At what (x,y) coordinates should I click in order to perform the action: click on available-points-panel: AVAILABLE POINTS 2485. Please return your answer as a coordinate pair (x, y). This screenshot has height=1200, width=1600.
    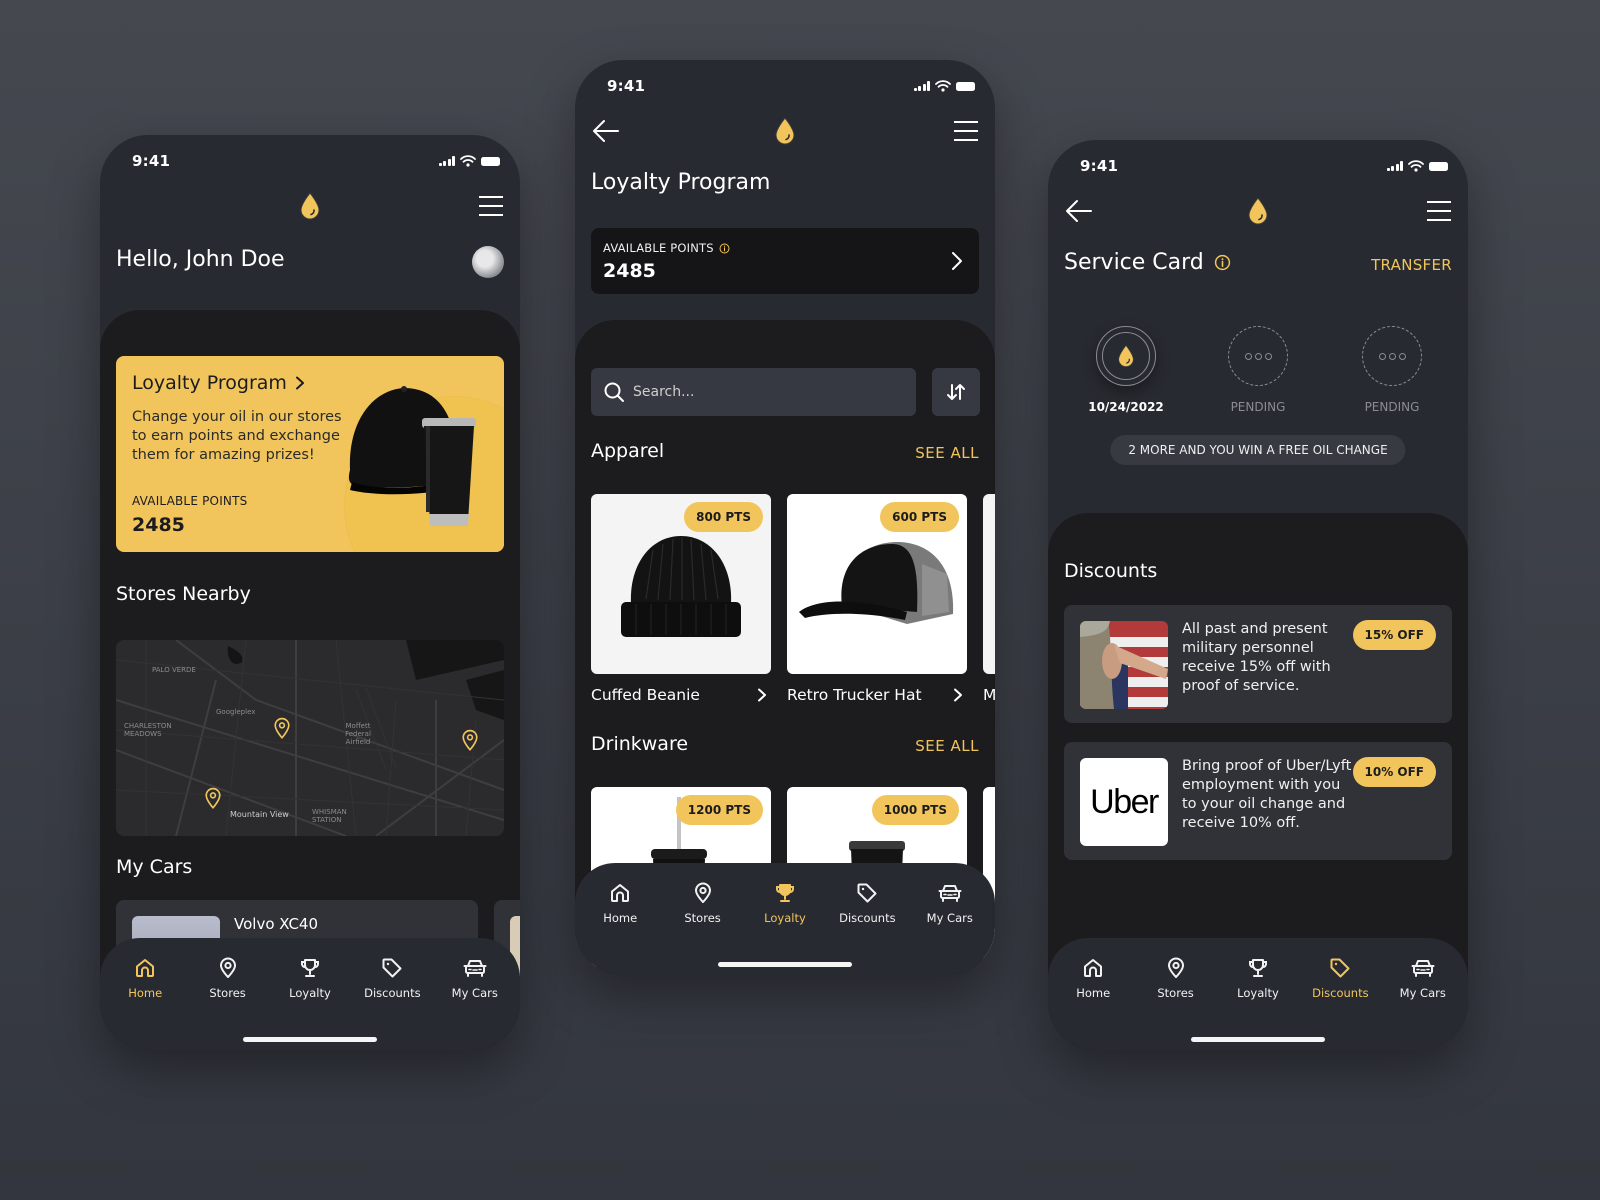
    Looking at the image, I should click on (785, 261).